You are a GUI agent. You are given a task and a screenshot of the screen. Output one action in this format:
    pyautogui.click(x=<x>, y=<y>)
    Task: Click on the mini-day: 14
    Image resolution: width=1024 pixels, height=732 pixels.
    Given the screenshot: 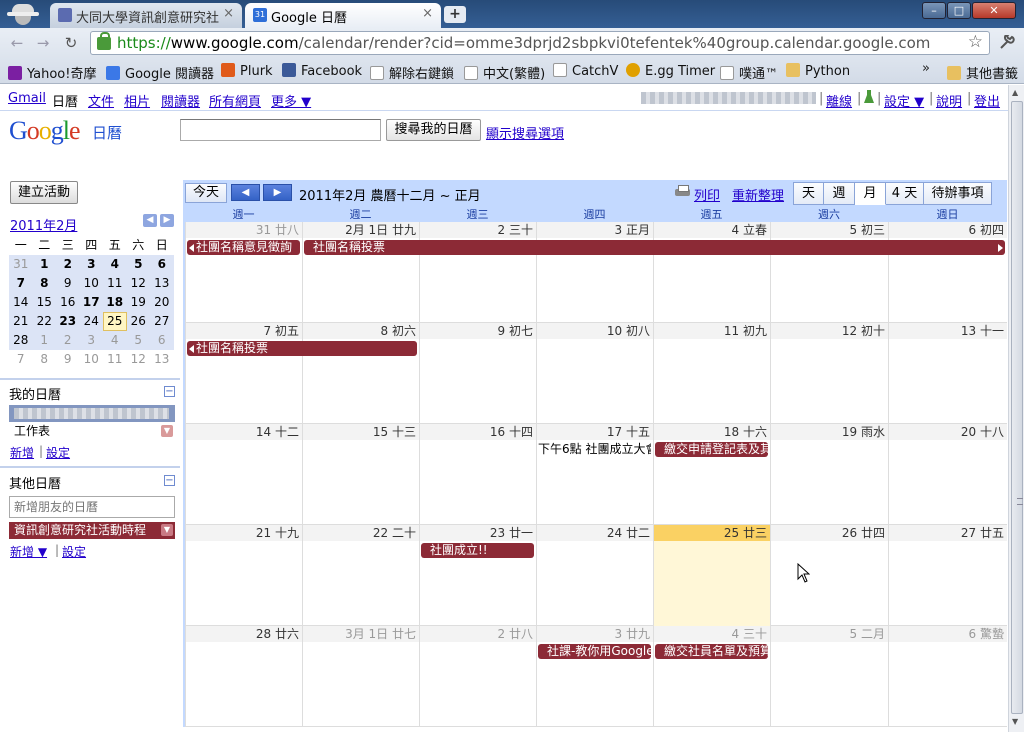 What is the action you would take?
    pyautogui.click(x=21, y=302)
    